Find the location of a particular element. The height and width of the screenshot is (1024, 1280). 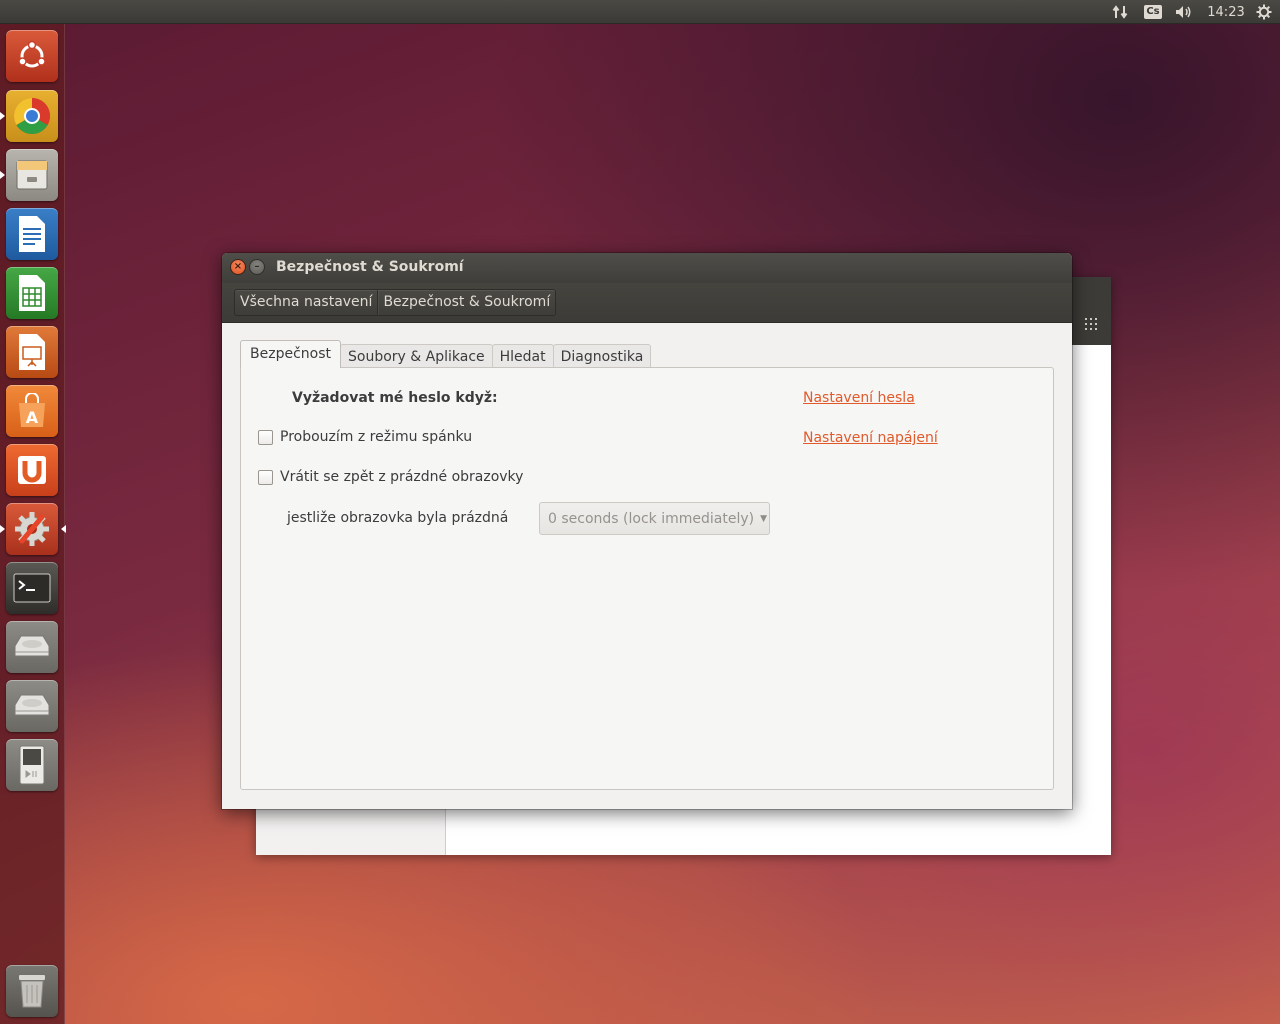

require-password-heading: Vyžadovat mé heslo když: is located at coordinates (395, 398).